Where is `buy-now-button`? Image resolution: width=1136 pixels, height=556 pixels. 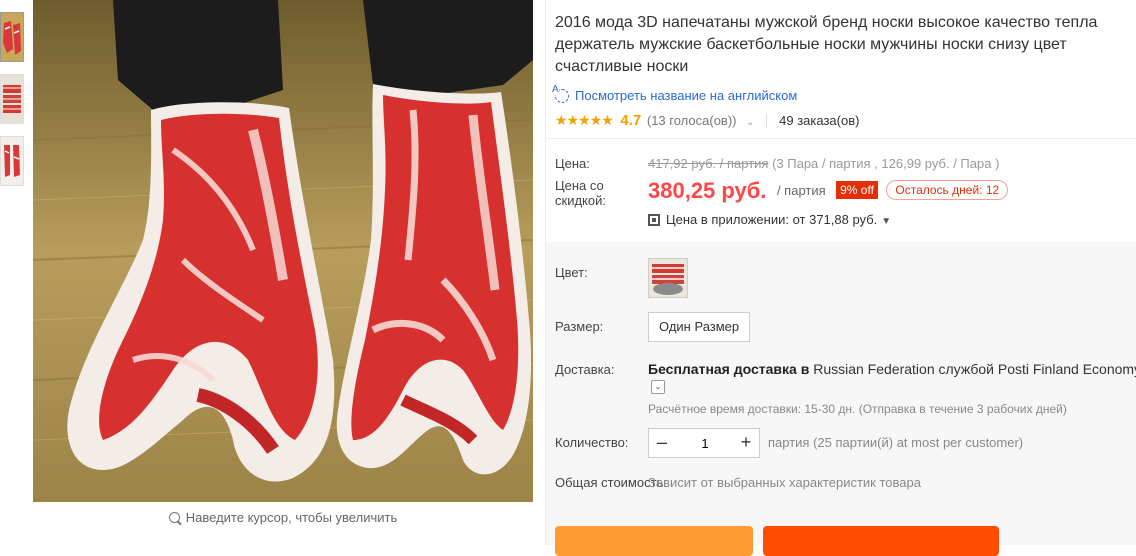 buy-now-button is located at coordinates (654, 541).